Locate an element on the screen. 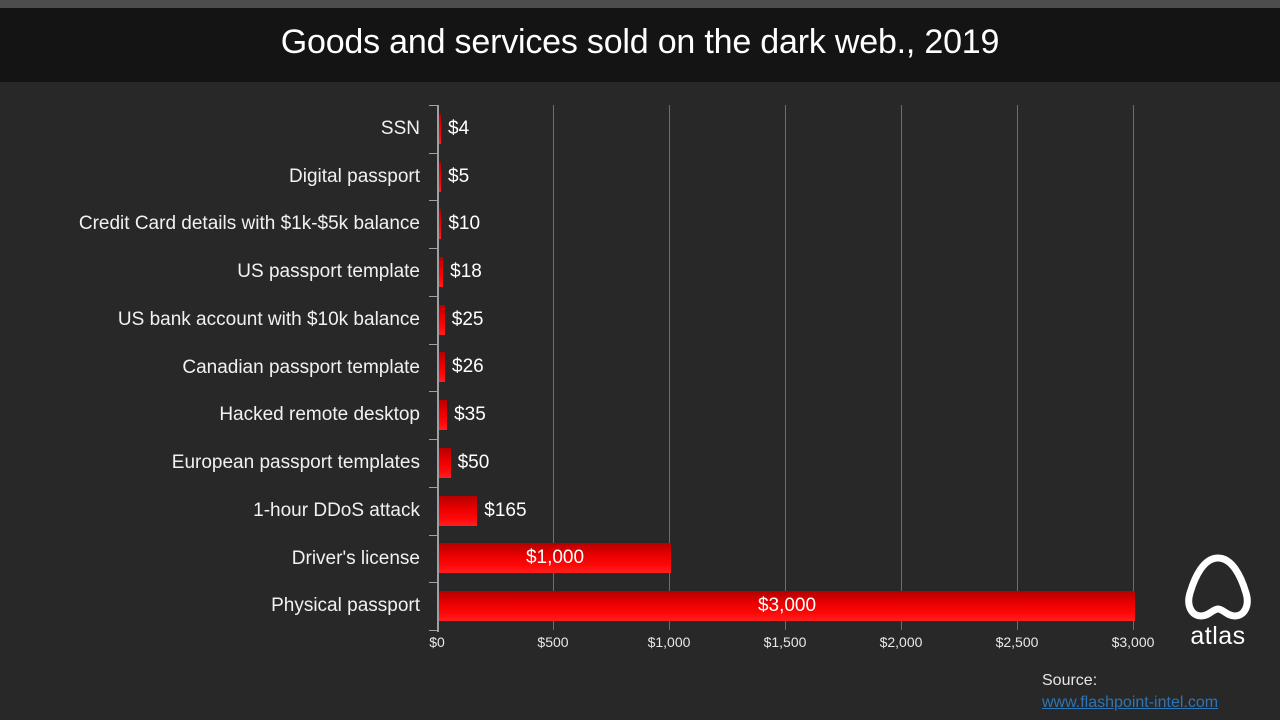  source-label: Source: is located at coordinates (1070, 680).